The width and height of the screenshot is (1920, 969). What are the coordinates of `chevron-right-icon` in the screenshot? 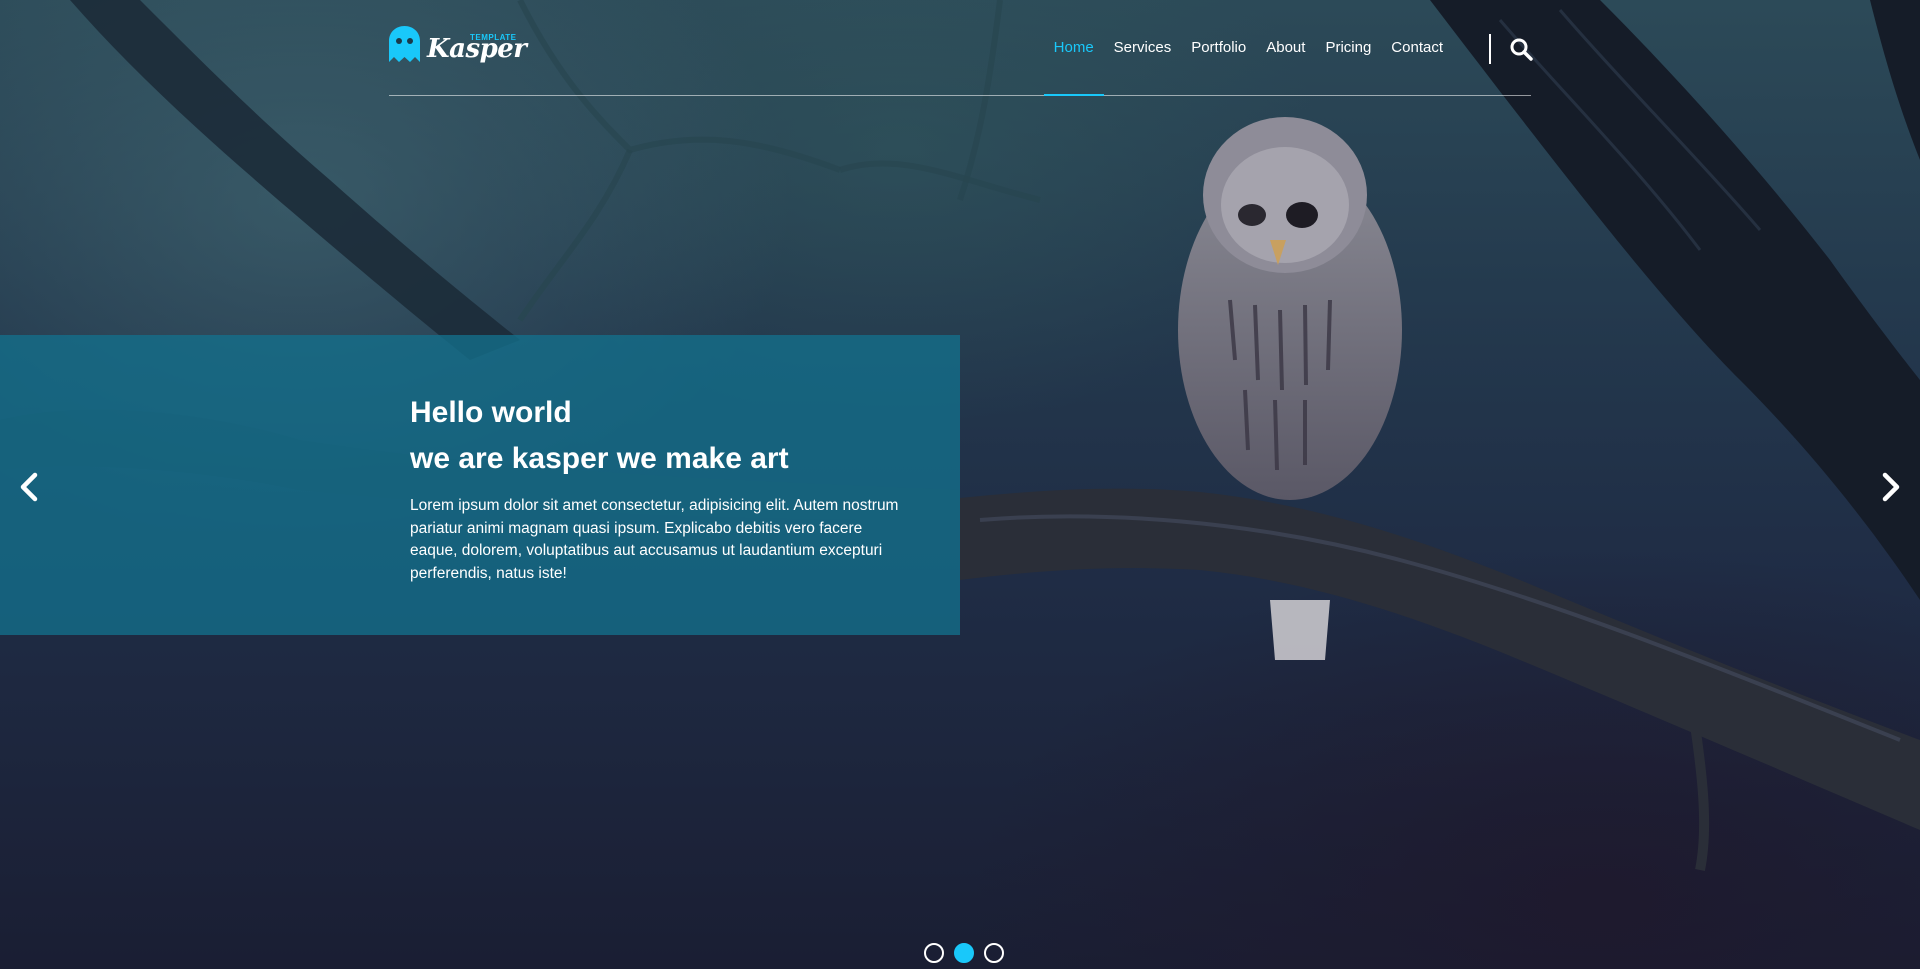 It's located at (1890, 487).